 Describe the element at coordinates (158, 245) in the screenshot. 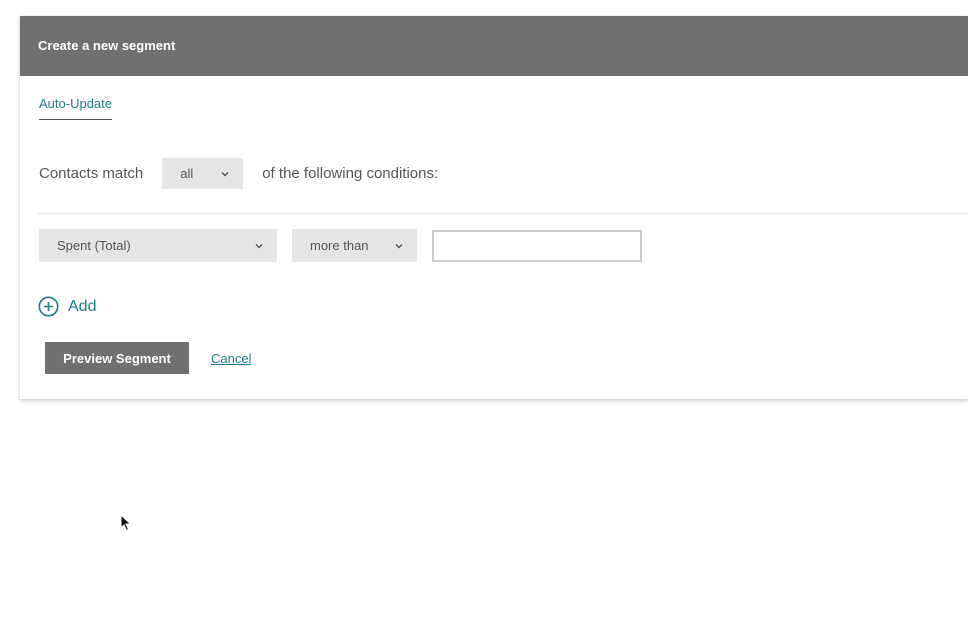

I see `condition-field-select: Spent (Total)` at that location.